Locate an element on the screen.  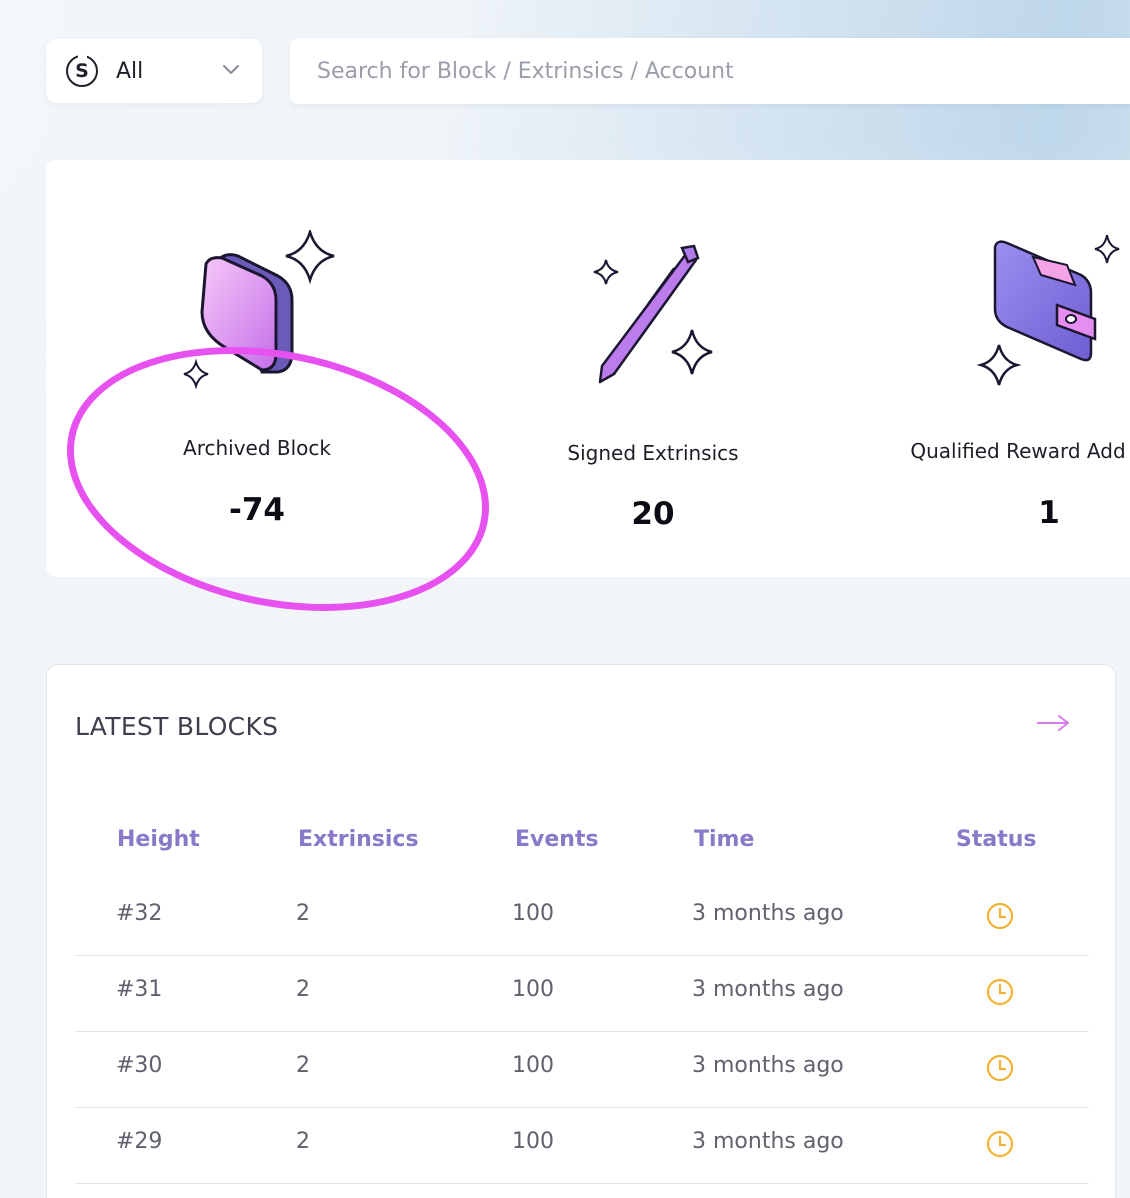
network-logo-icon: S is located at coordinates (82, 70).